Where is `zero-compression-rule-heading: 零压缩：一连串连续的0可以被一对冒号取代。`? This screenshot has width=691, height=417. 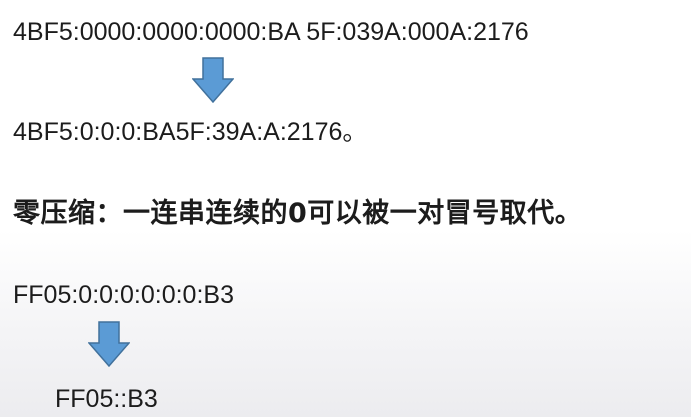
zero-compression-rule-heading: 零压缩：一连串连续的0可以被一对冒号取代。 is located at coordinates (298, 213).